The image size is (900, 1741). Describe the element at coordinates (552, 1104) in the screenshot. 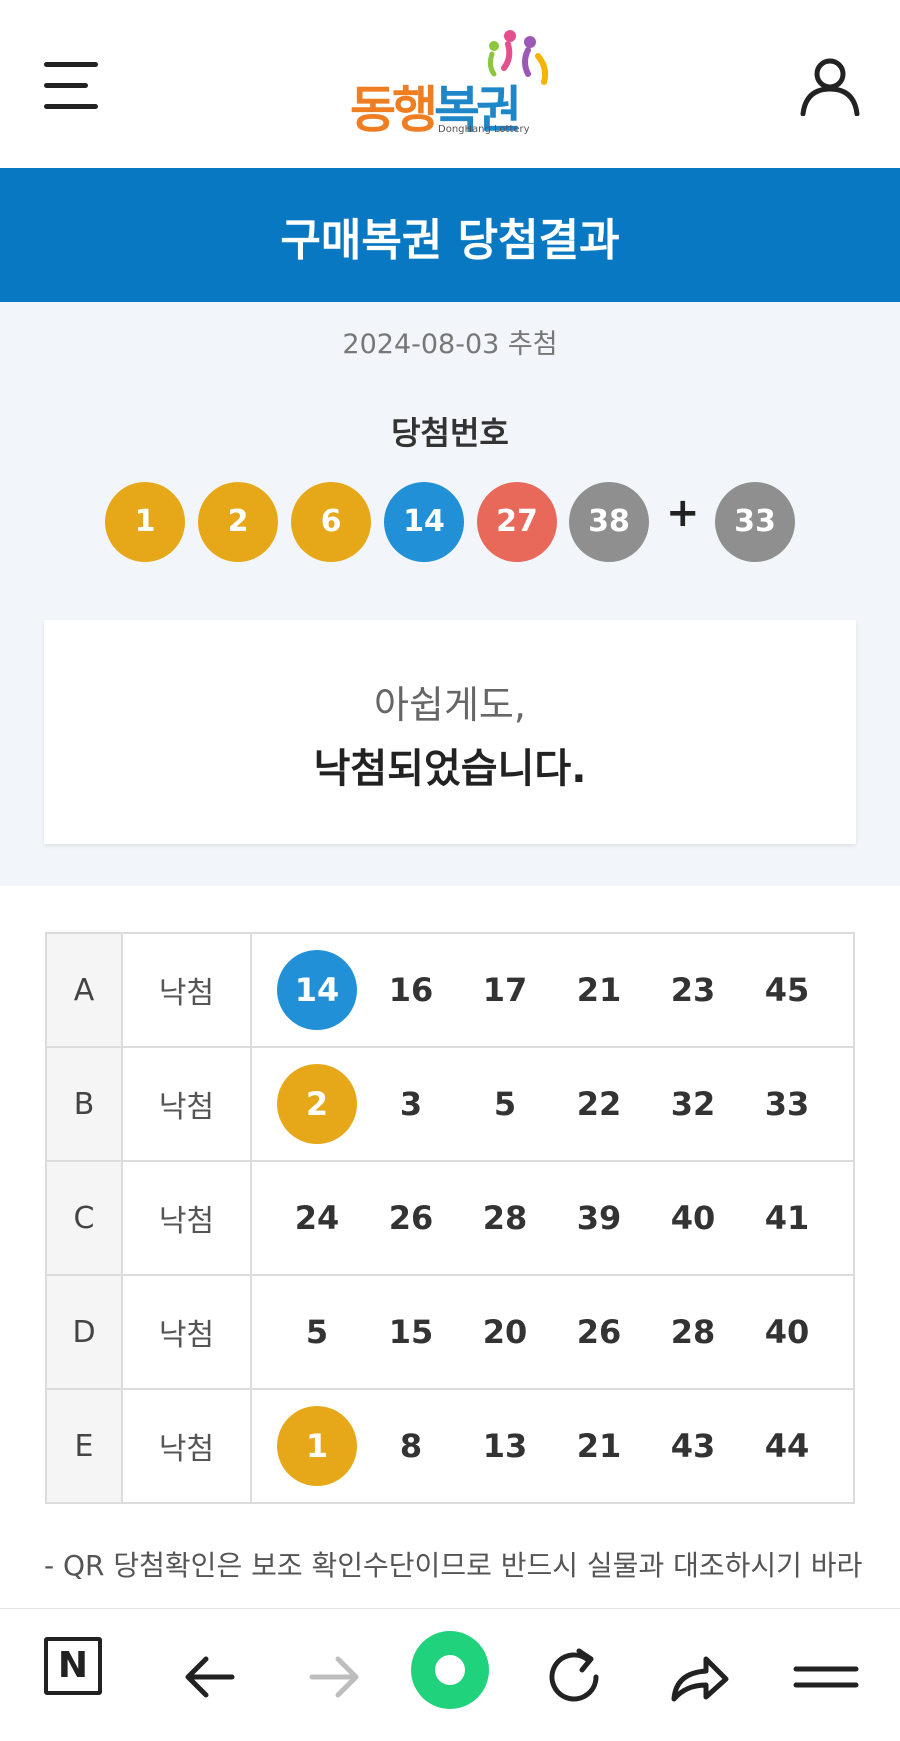

I see `row-numbers: 2 3 5 22 32 33` at that location.